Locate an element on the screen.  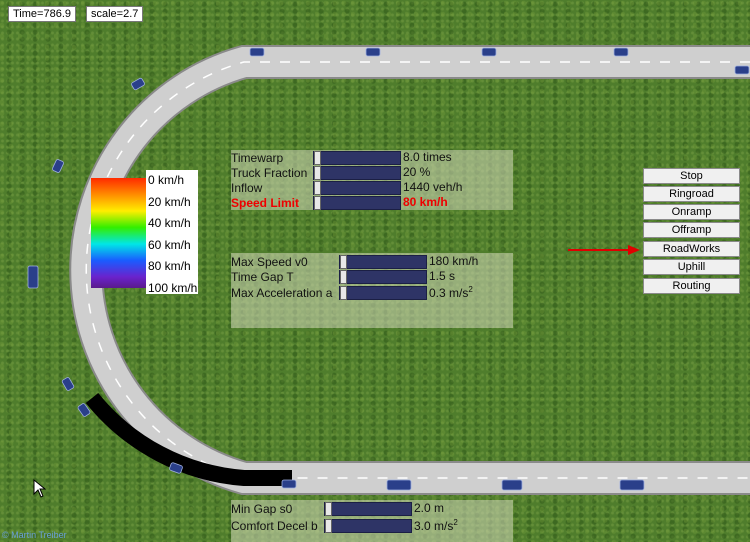
max-accel-value: 0.3 m/s2 is located at coordinates (451, 292).